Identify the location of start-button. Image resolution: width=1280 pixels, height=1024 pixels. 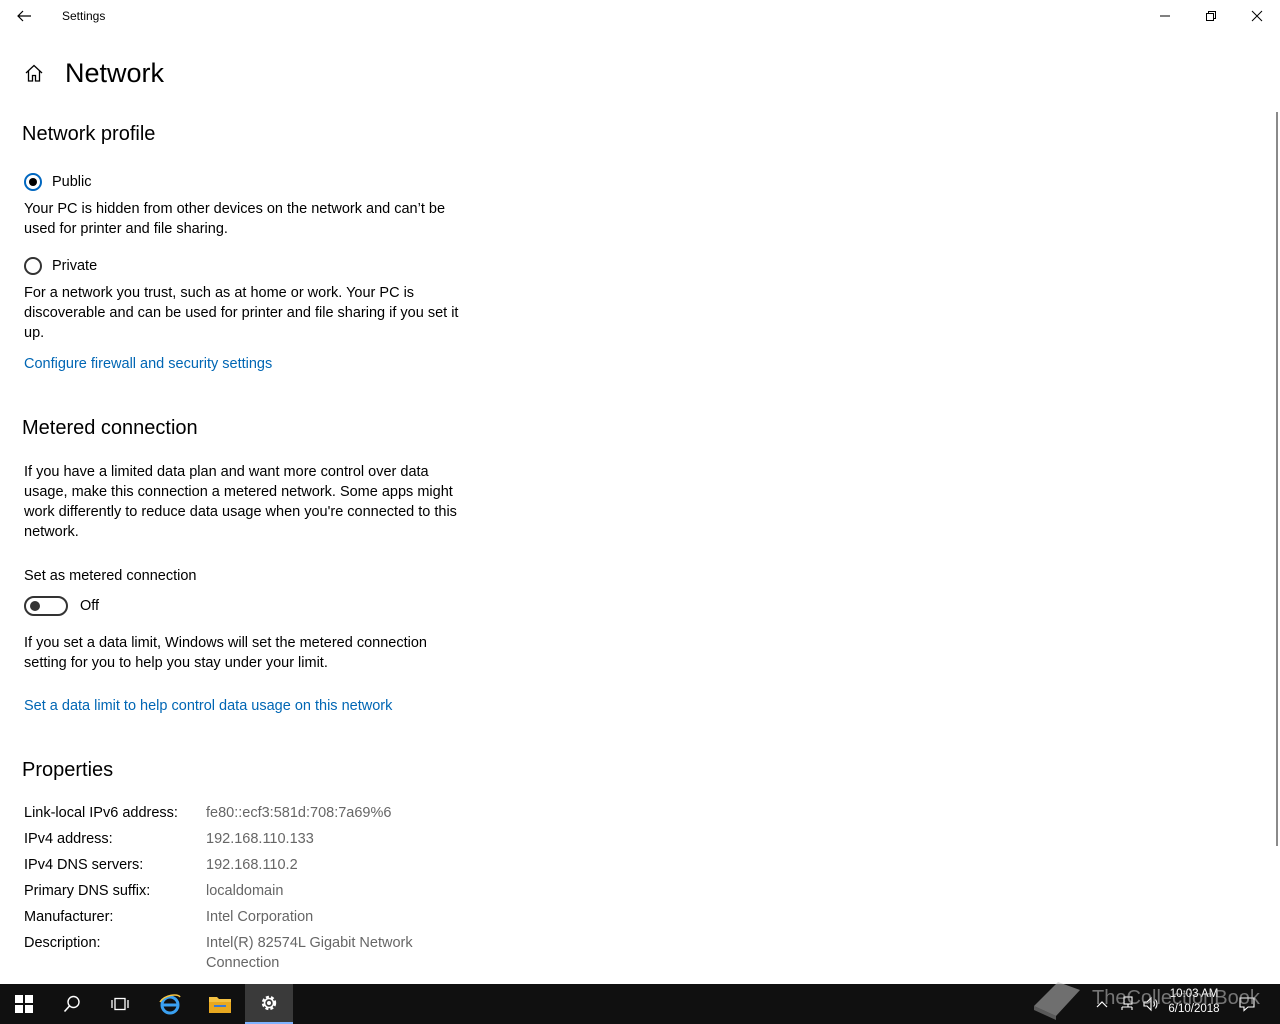
(24, 1004).